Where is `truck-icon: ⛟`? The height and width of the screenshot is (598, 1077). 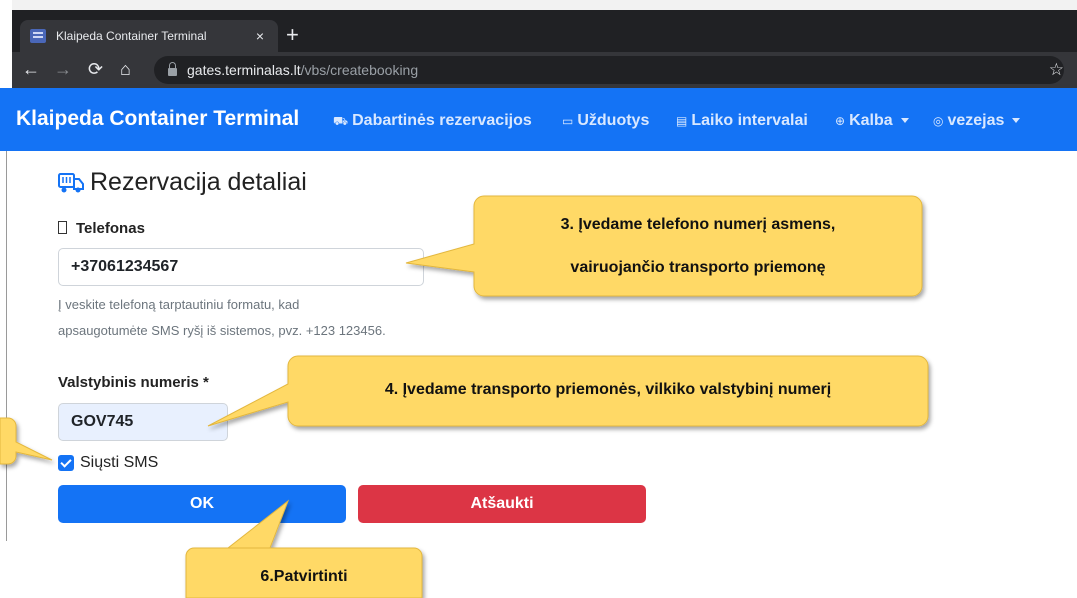
truck-icon: ⛟ is located at coordinates (341, 121).